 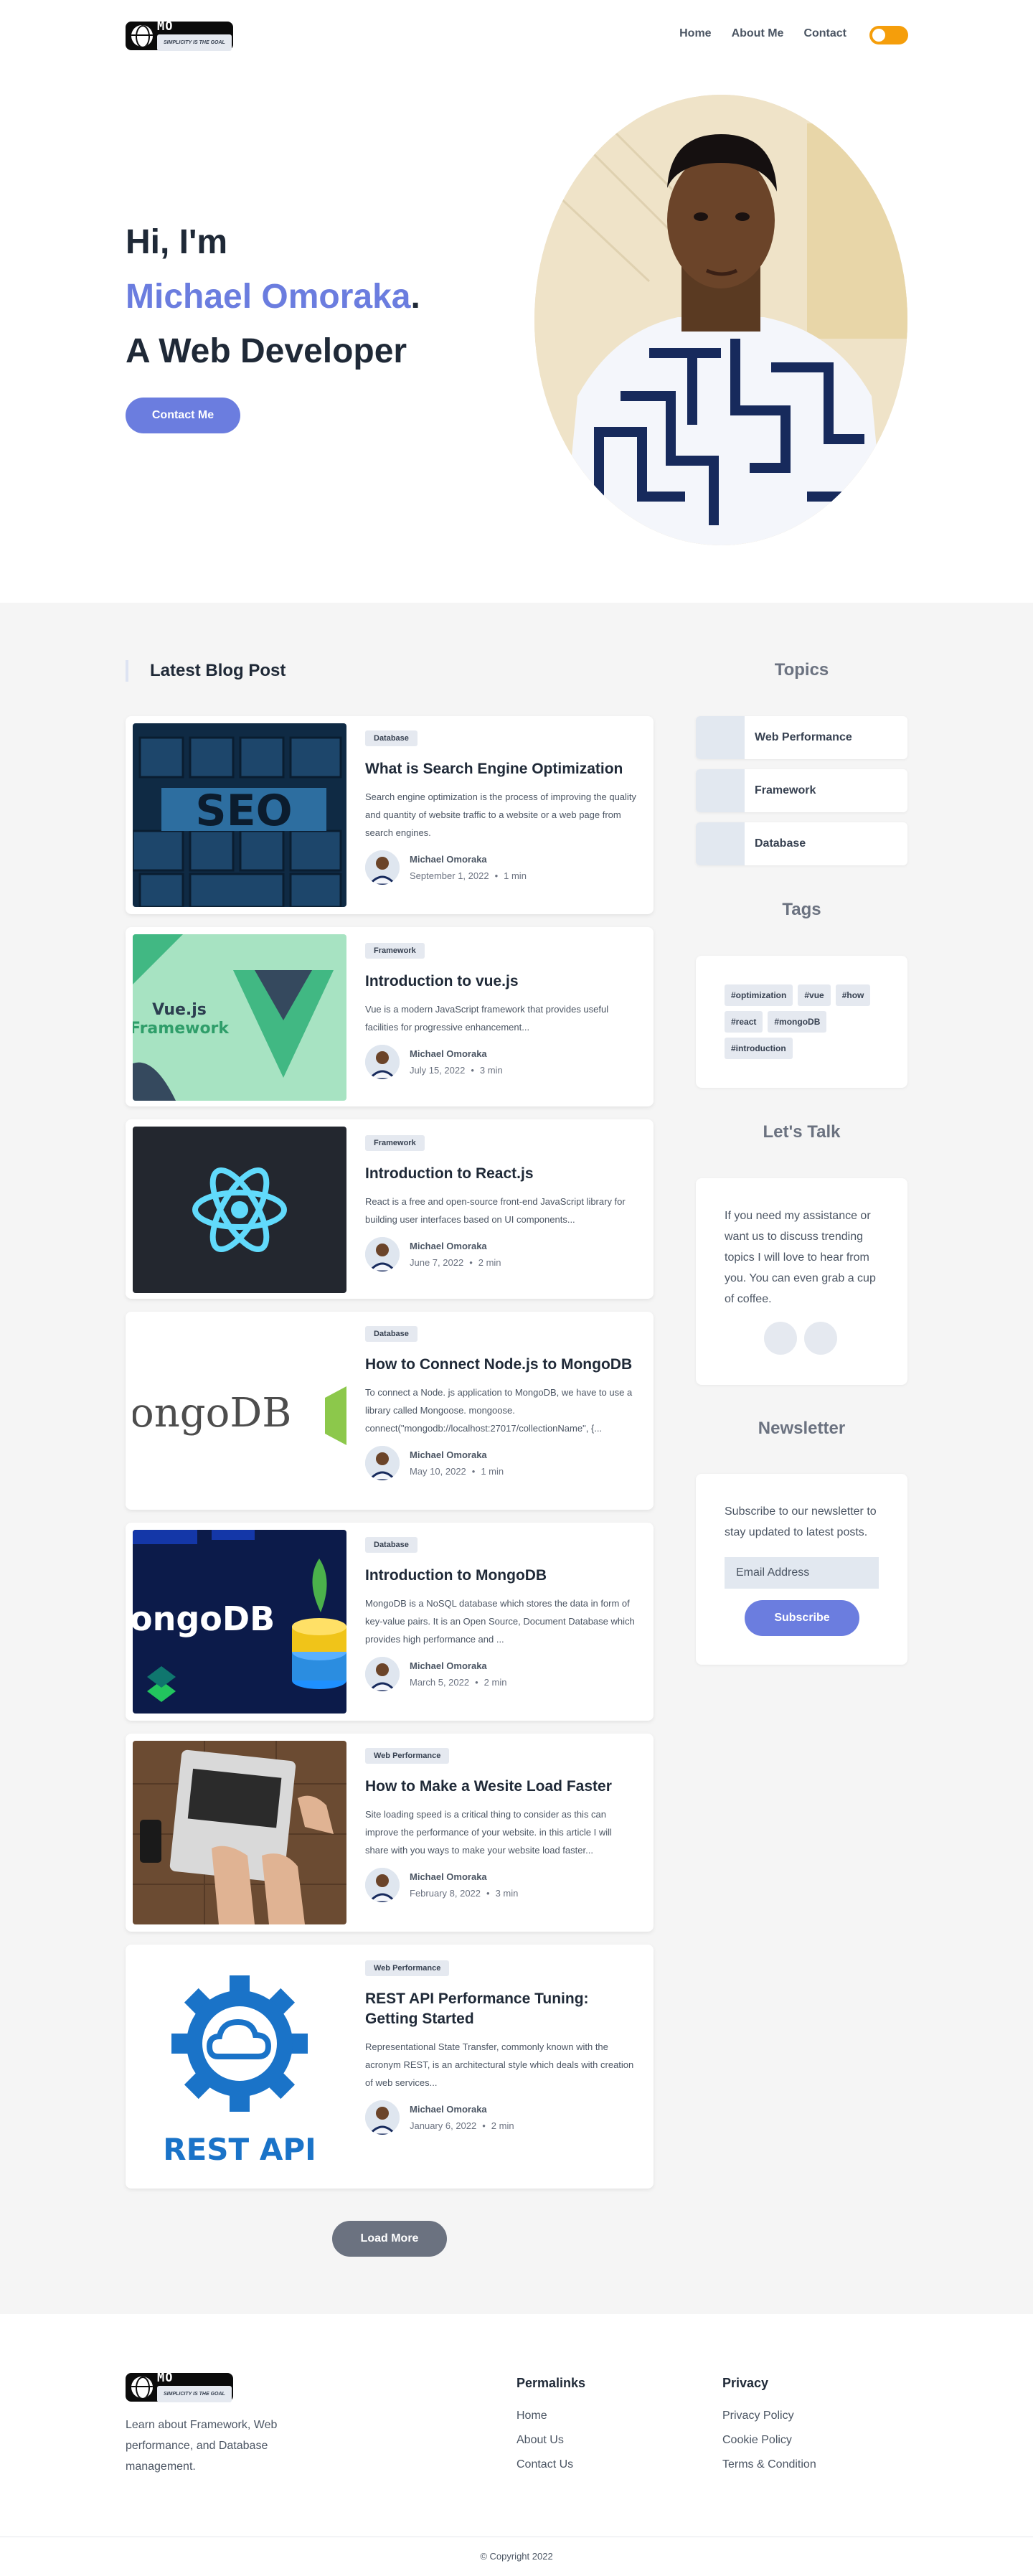 I want to click on load-more-button: Load More, so click(x=389, y=2239).